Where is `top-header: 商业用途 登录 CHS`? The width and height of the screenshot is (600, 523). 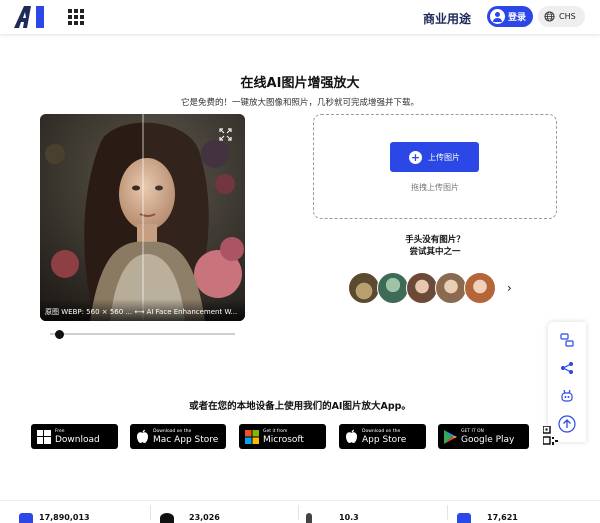 top-header: 商业用途 登录 CHS is located at coordinates (300, 17).